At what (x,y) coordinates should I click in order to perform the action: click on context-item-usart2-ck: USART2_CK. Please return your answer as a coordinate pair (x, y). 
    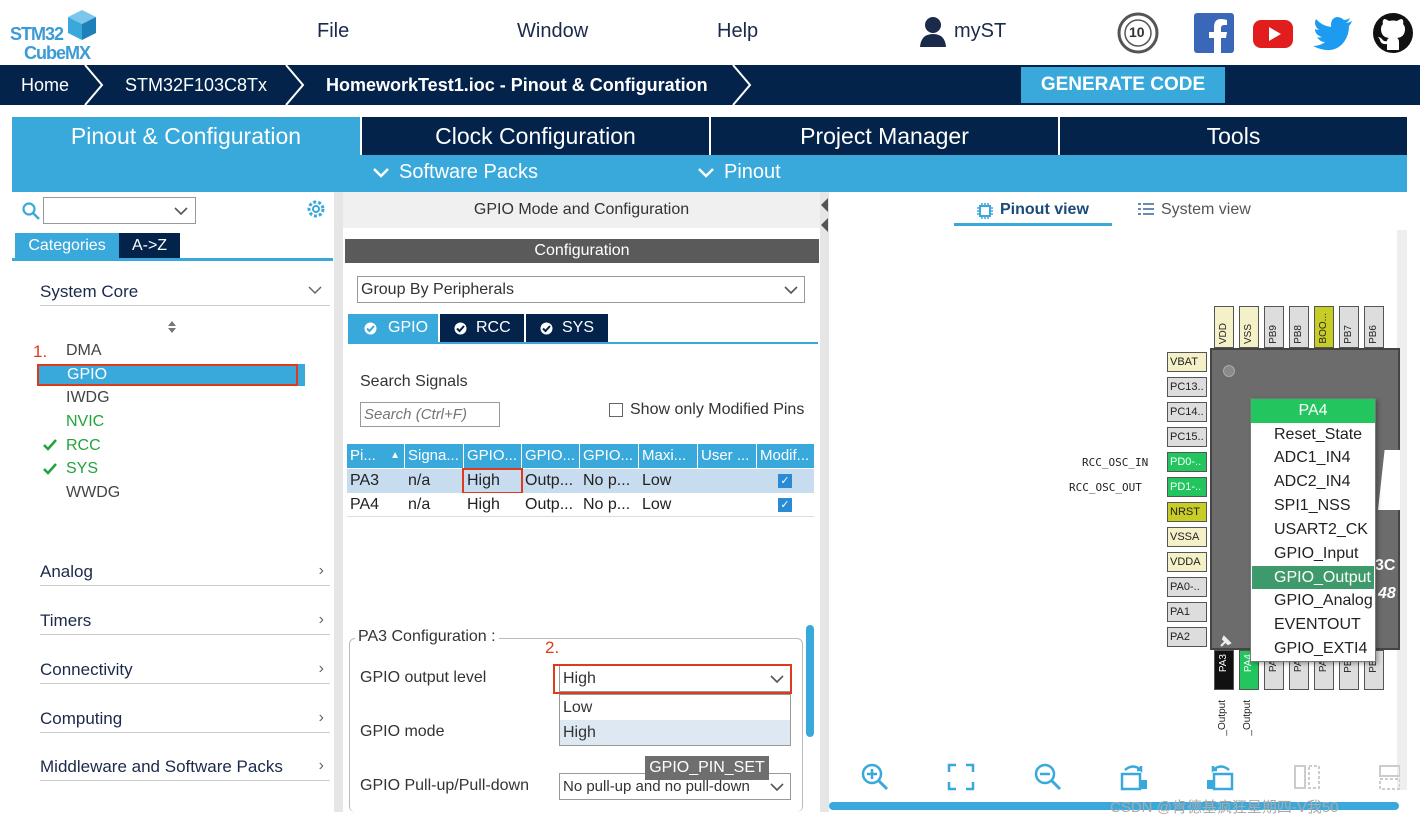
    Looking at the image, I should click on (1313, 529).